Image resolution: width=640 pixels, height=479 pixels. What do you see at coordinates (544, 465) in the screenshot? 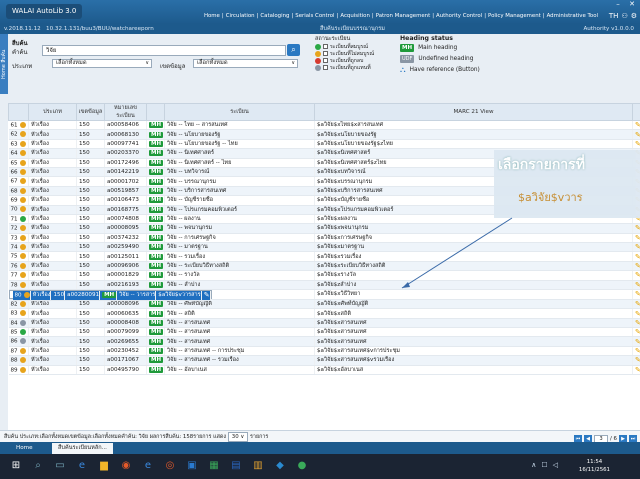
I see `network-icon: ☐` at bounding box center [544, 465].